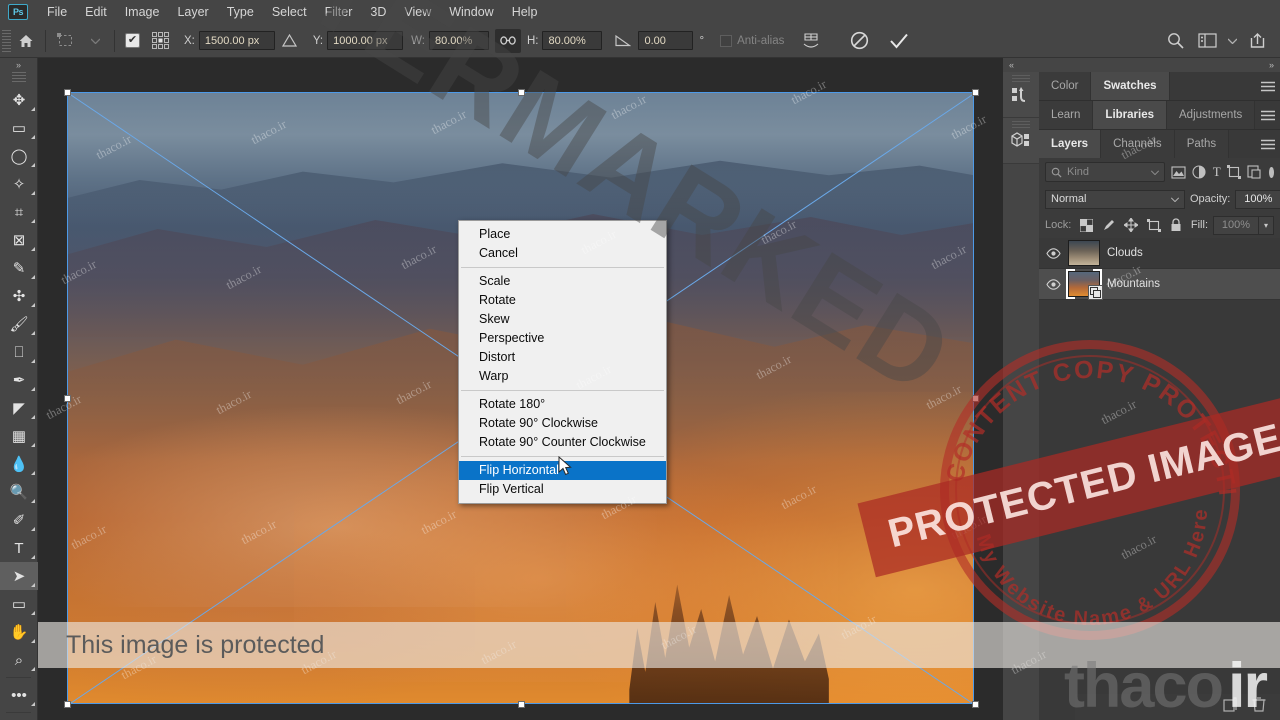 This screenshot has width=1280, height=720. What do you see at coordinates (192, 12) in the screenshot?
I see `menu-item-layer: Layer` at bounding box center [192, 12].